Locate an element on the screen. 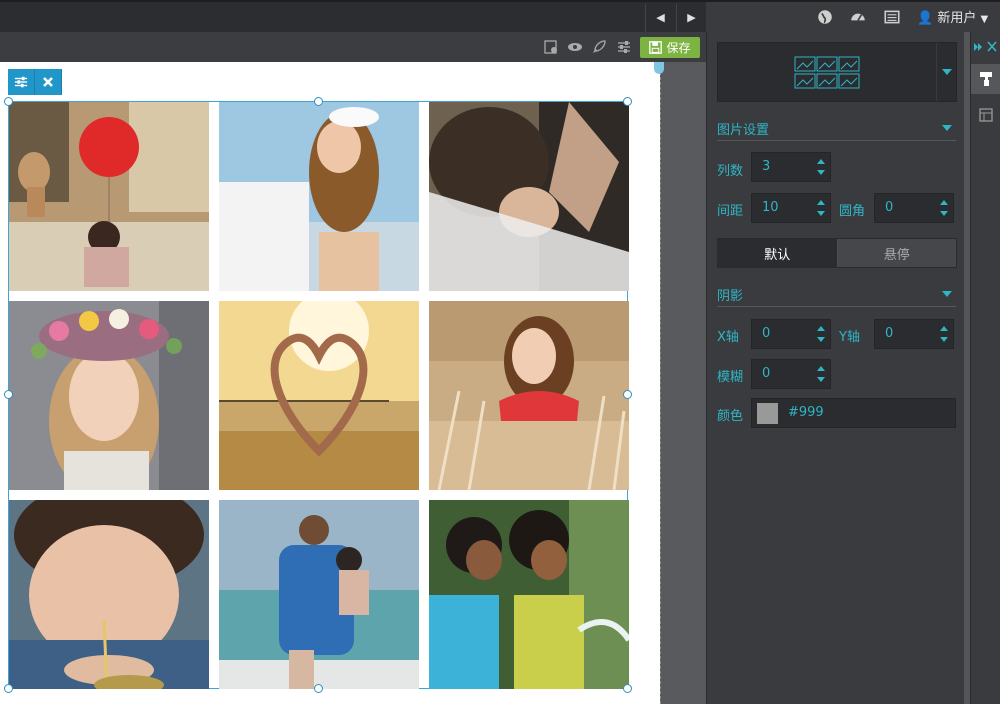 The height and width of the screenshot is (704, 1000). widget-settings-button is located at coordinates (21, 82).